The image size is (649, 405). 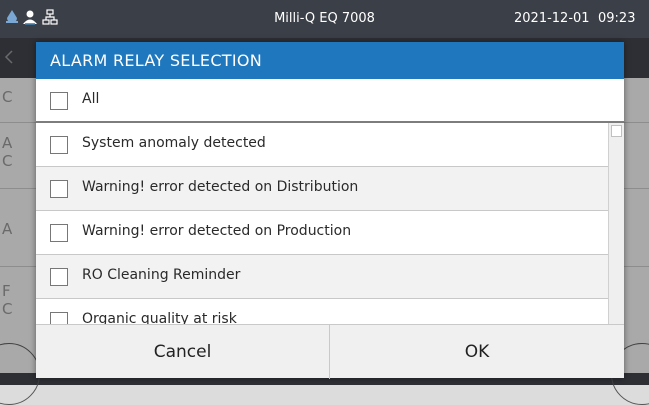 What do you see at coordinates (324, 19) in the screenshot?
I see `status-bar: Milli-Q EQ 7008 2021-12-01 09:23` at bounding box center [324, 19].